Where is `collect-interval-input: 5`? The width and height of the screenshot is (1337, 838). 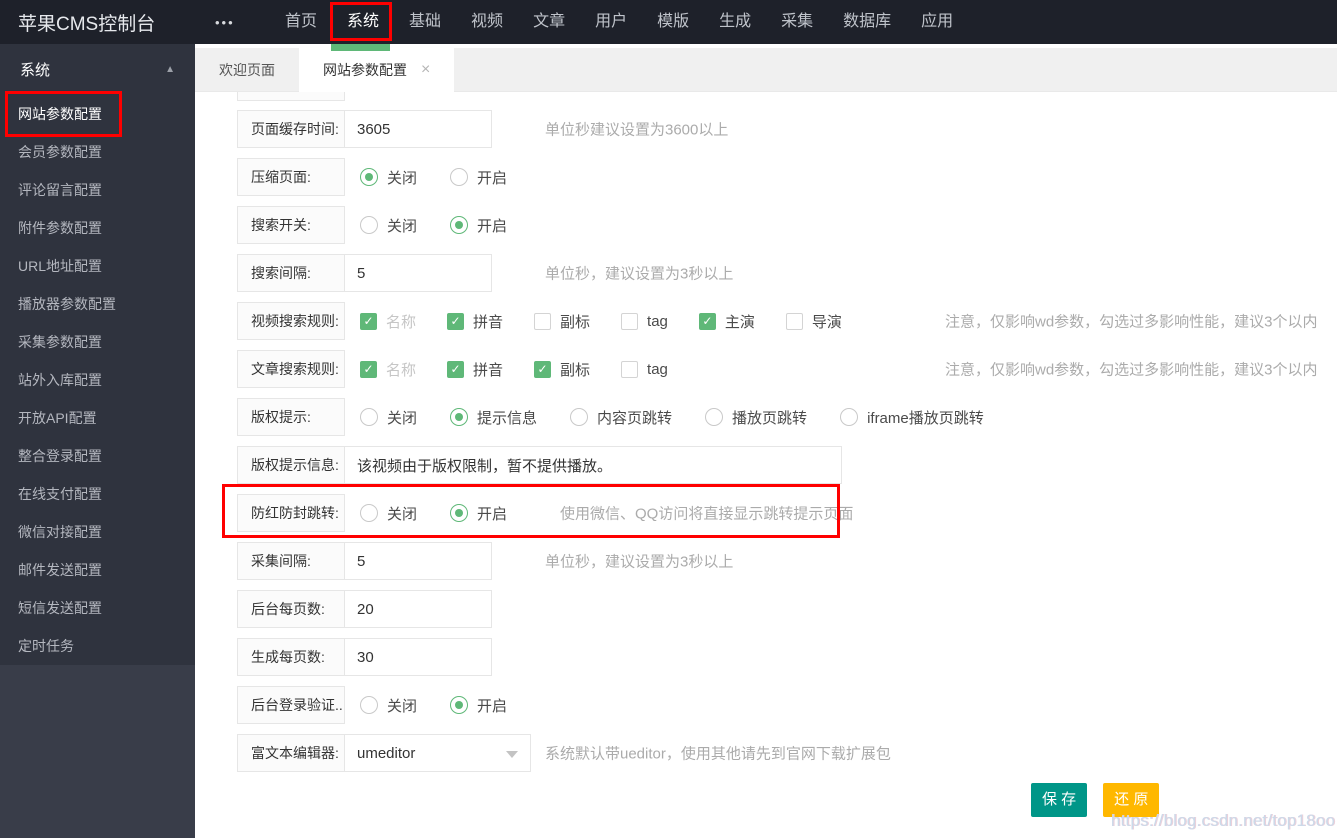
collect-interval-input: 5 is located at coordinates (418, 561).